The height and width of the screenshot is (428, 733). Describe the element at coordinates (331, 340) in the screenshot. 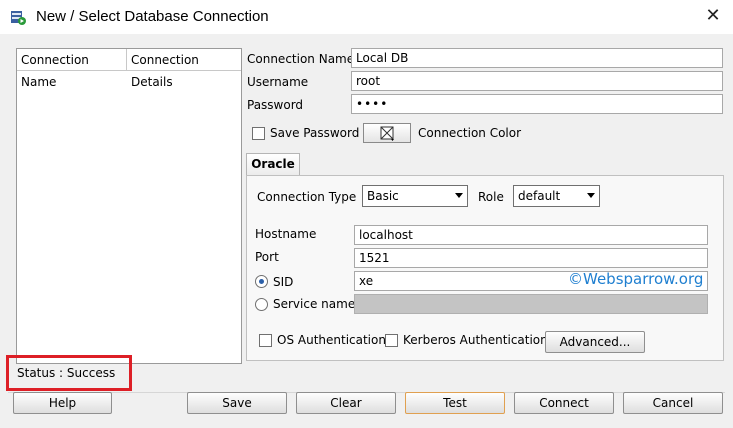

I see `os-authentication-label: OS Authentication` at that location.